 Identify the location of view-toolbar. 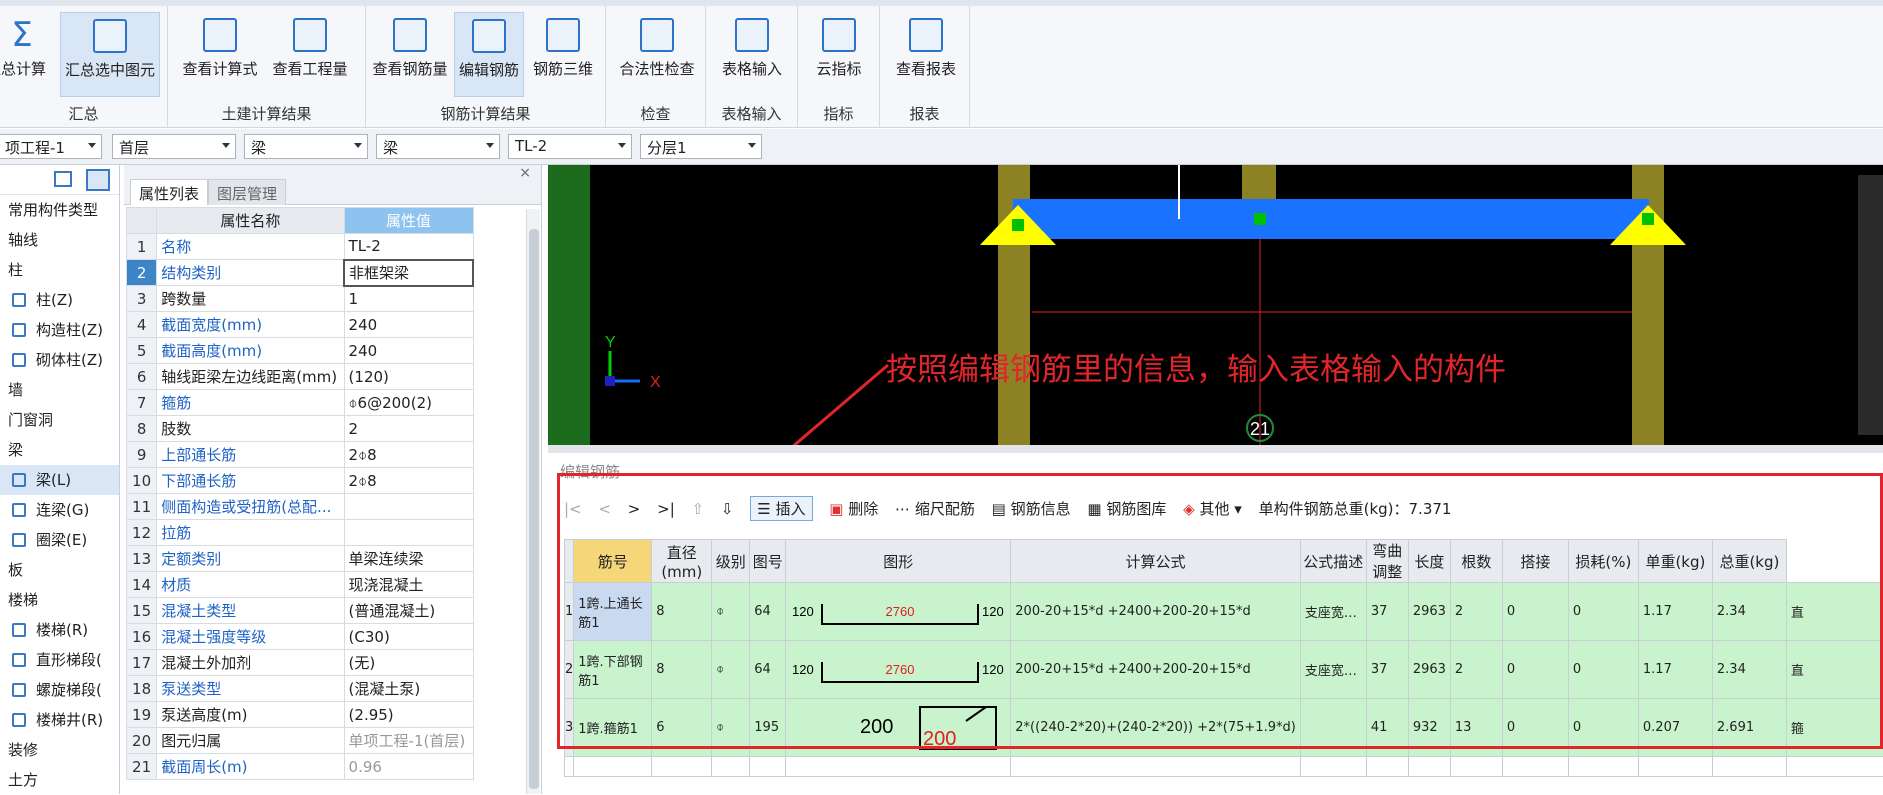
(1870, 305).